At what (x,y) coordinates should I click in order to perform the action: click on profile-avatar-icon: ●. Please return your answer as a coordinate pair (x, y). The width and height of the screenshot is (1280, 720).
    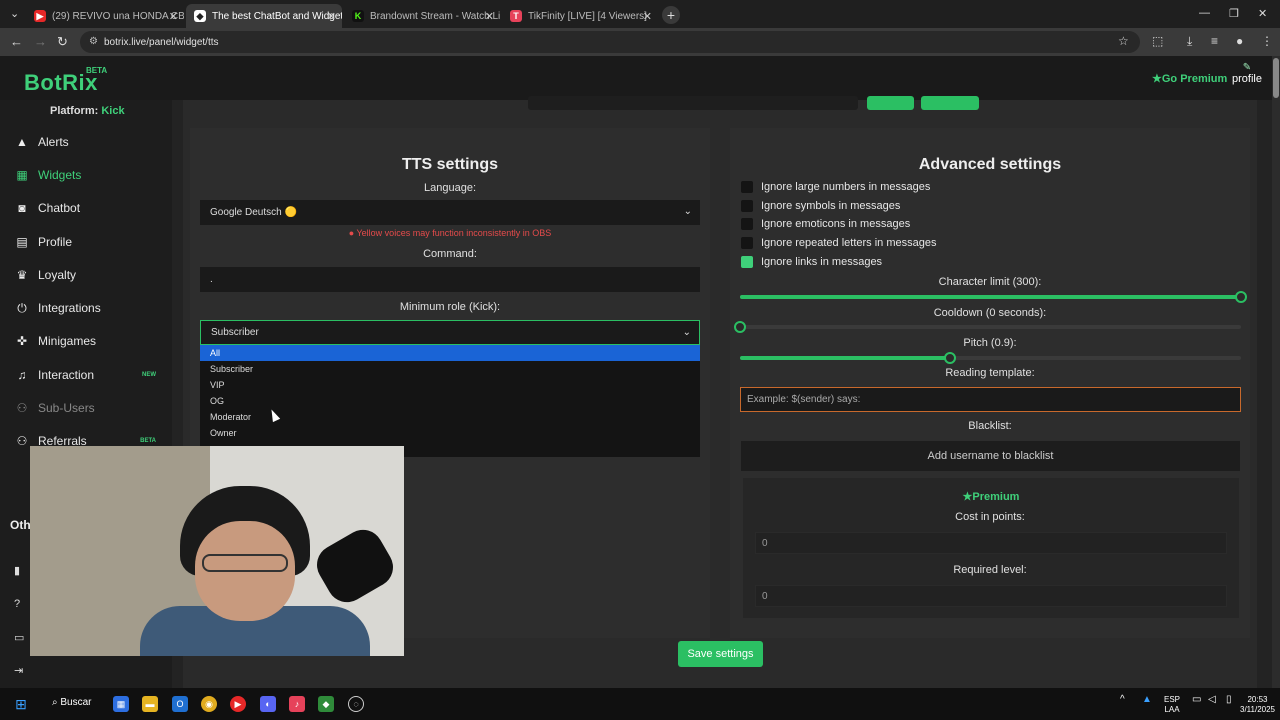
    Looking at the image, I should click on (1239, 41).